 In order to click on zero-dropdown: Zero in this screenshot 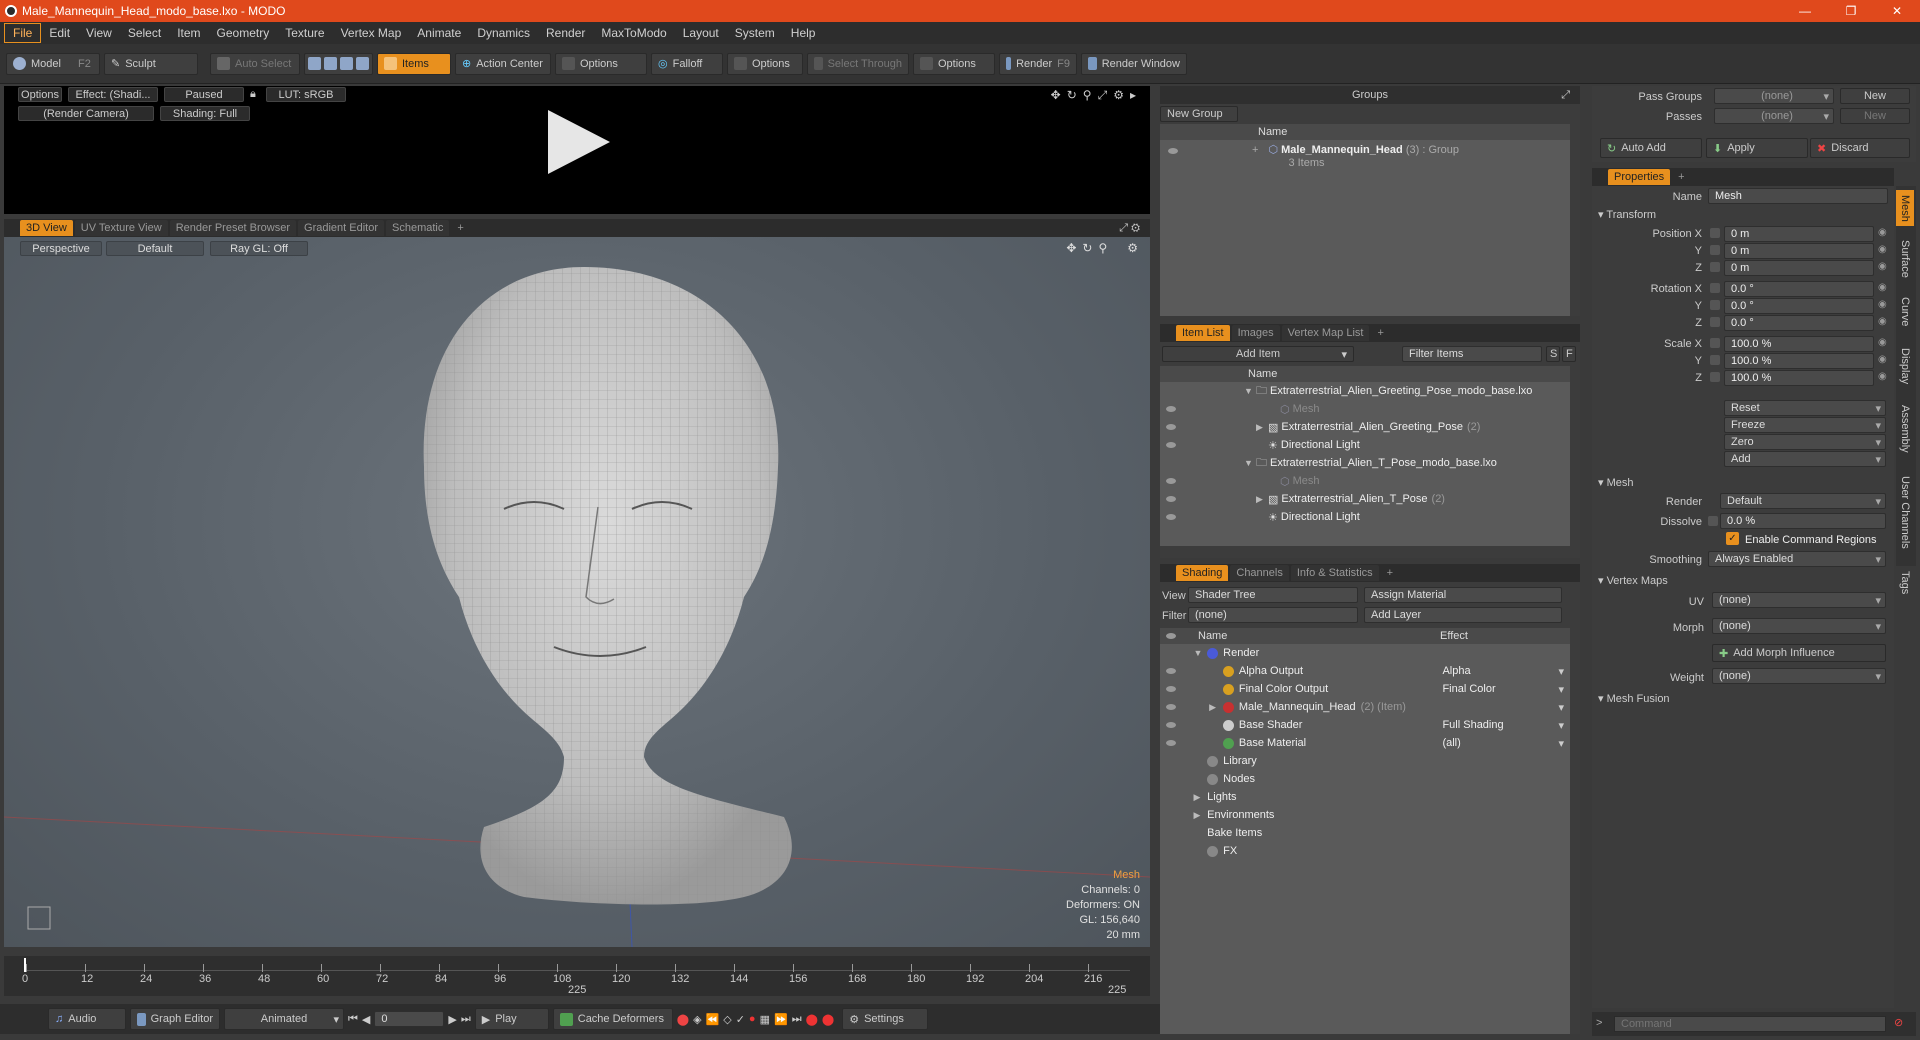, I will do `click(1805, 442)`.